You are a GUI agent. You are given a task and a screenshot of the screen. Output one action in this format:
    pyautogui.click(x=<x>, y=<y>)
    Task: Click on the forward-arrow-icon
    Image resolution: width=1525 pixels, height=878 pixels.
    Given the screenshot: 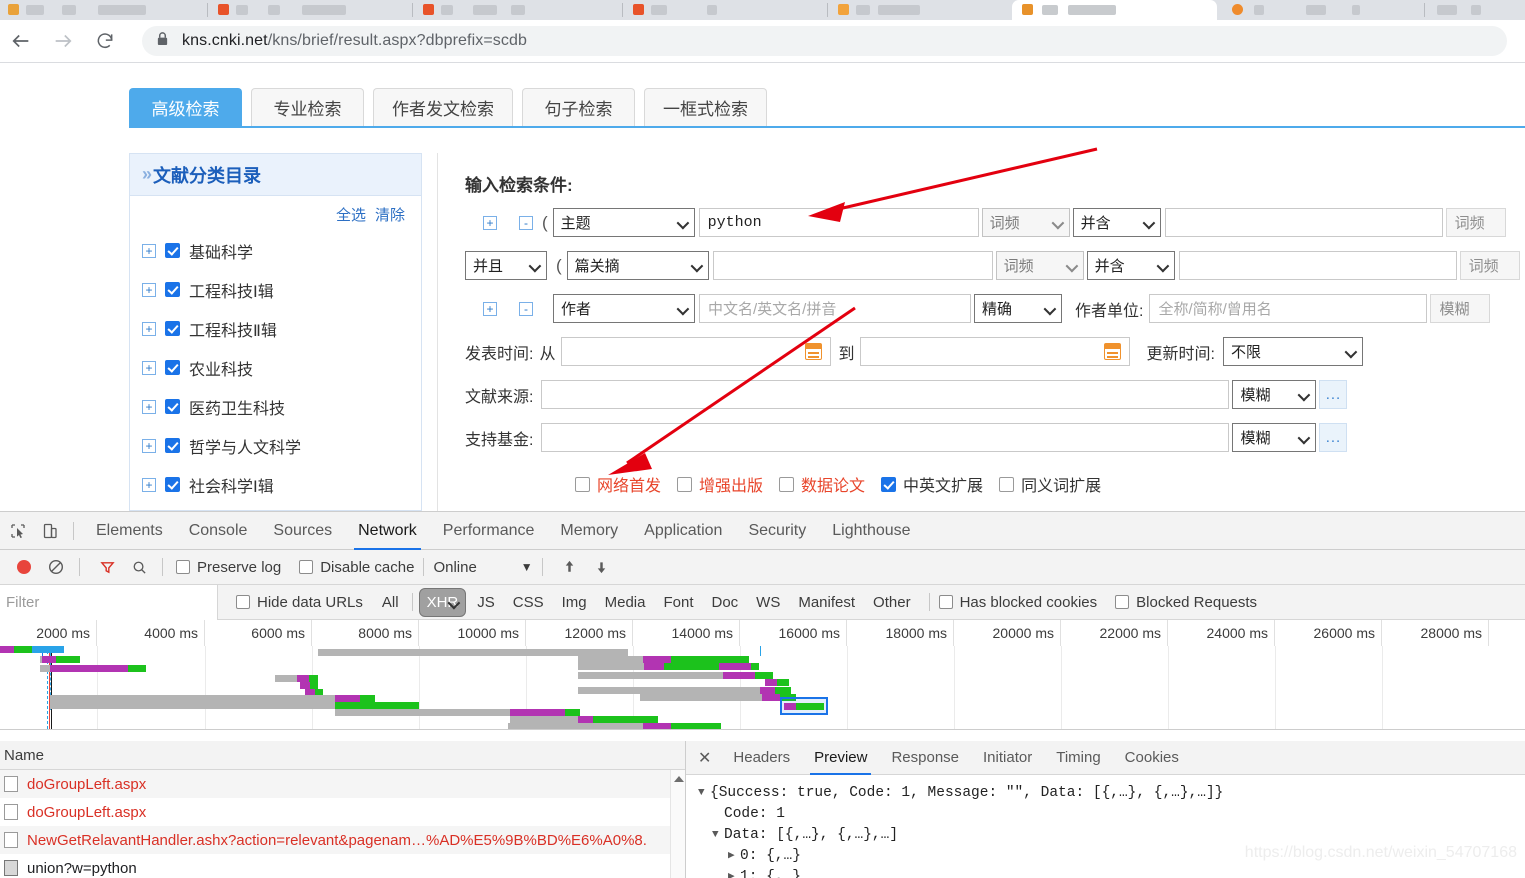 What is the action you would take?
    pyautogui.click(x=63, y=41)
    